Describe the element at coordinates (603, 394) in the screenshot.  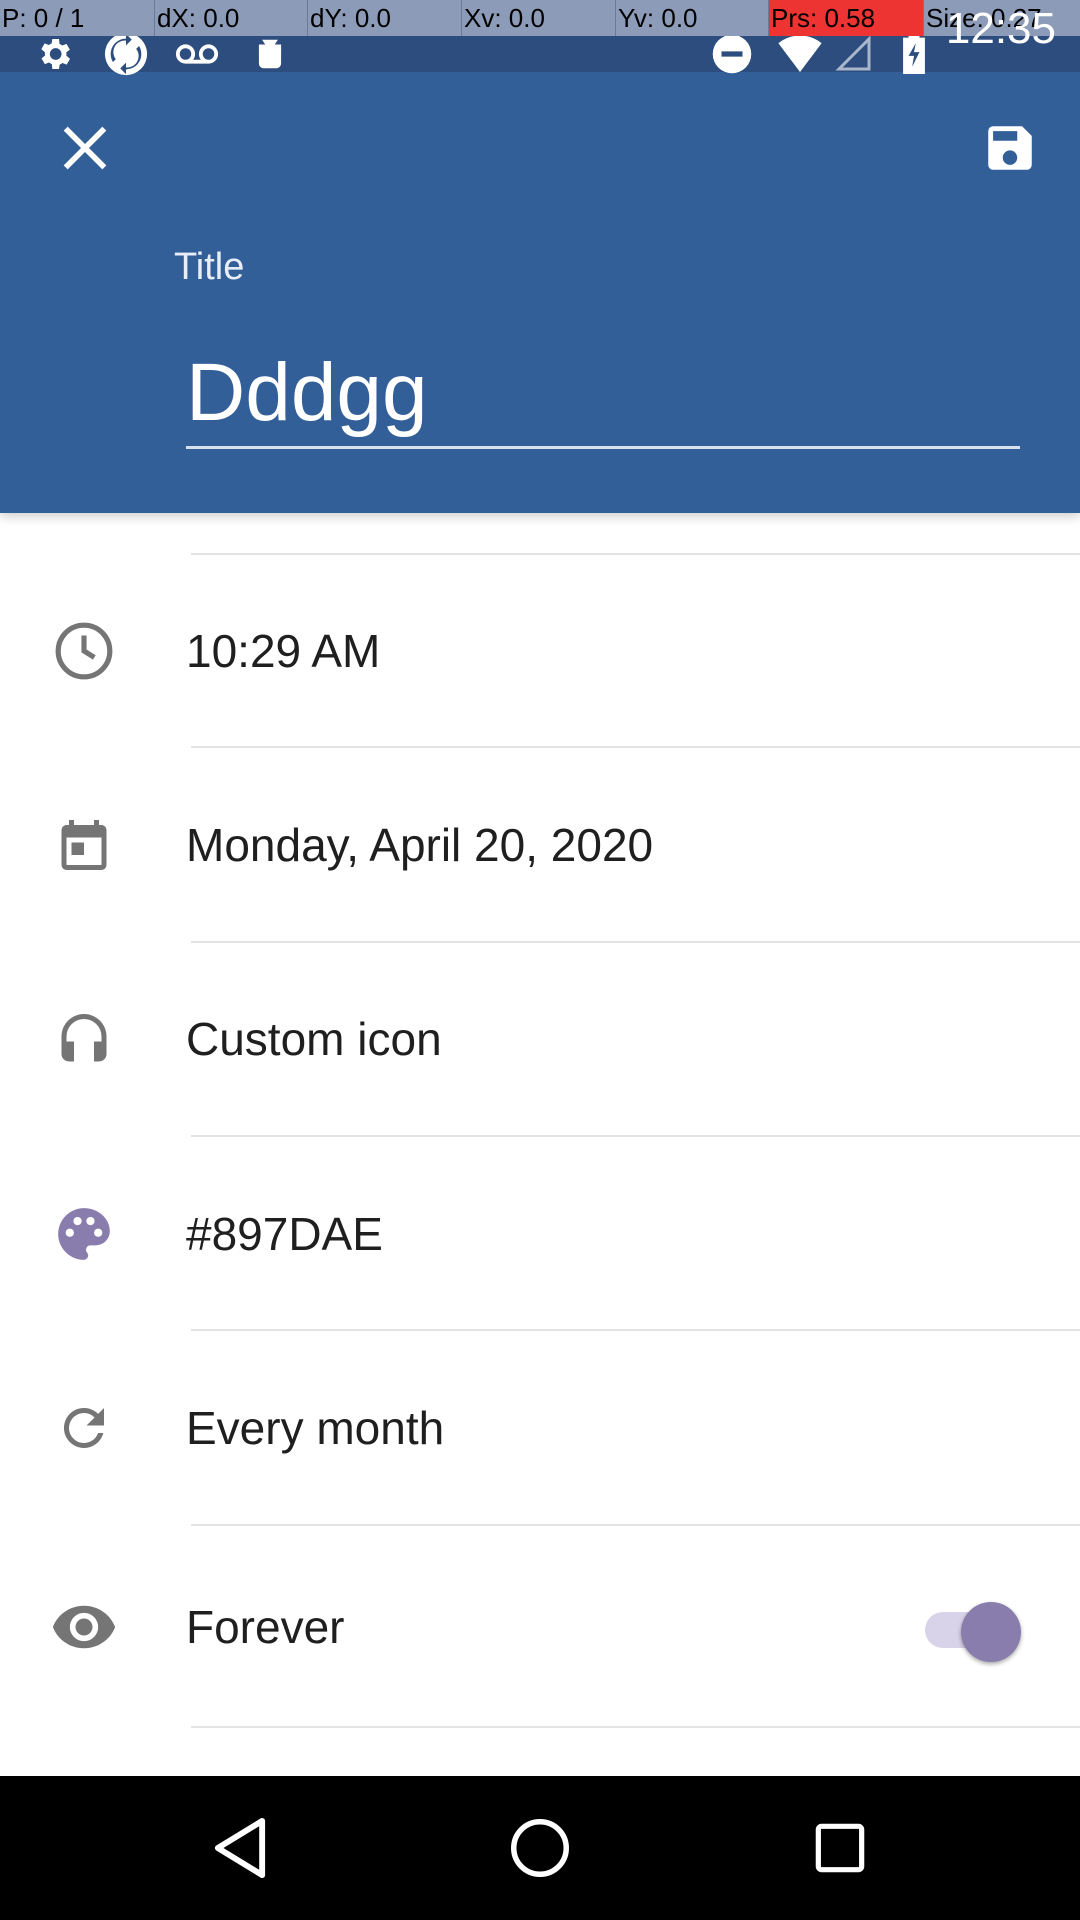
I see `title-input` at that location.